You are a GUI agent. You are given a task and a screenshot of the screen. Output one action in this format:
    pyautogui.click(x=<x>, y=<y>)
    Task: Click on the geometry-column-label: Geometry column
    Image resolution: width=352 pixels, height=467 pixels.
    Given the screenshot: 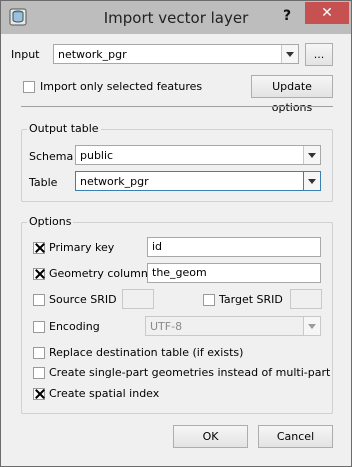 What is the action you would take?
    pyautogui.click(x=98, y=273)
    